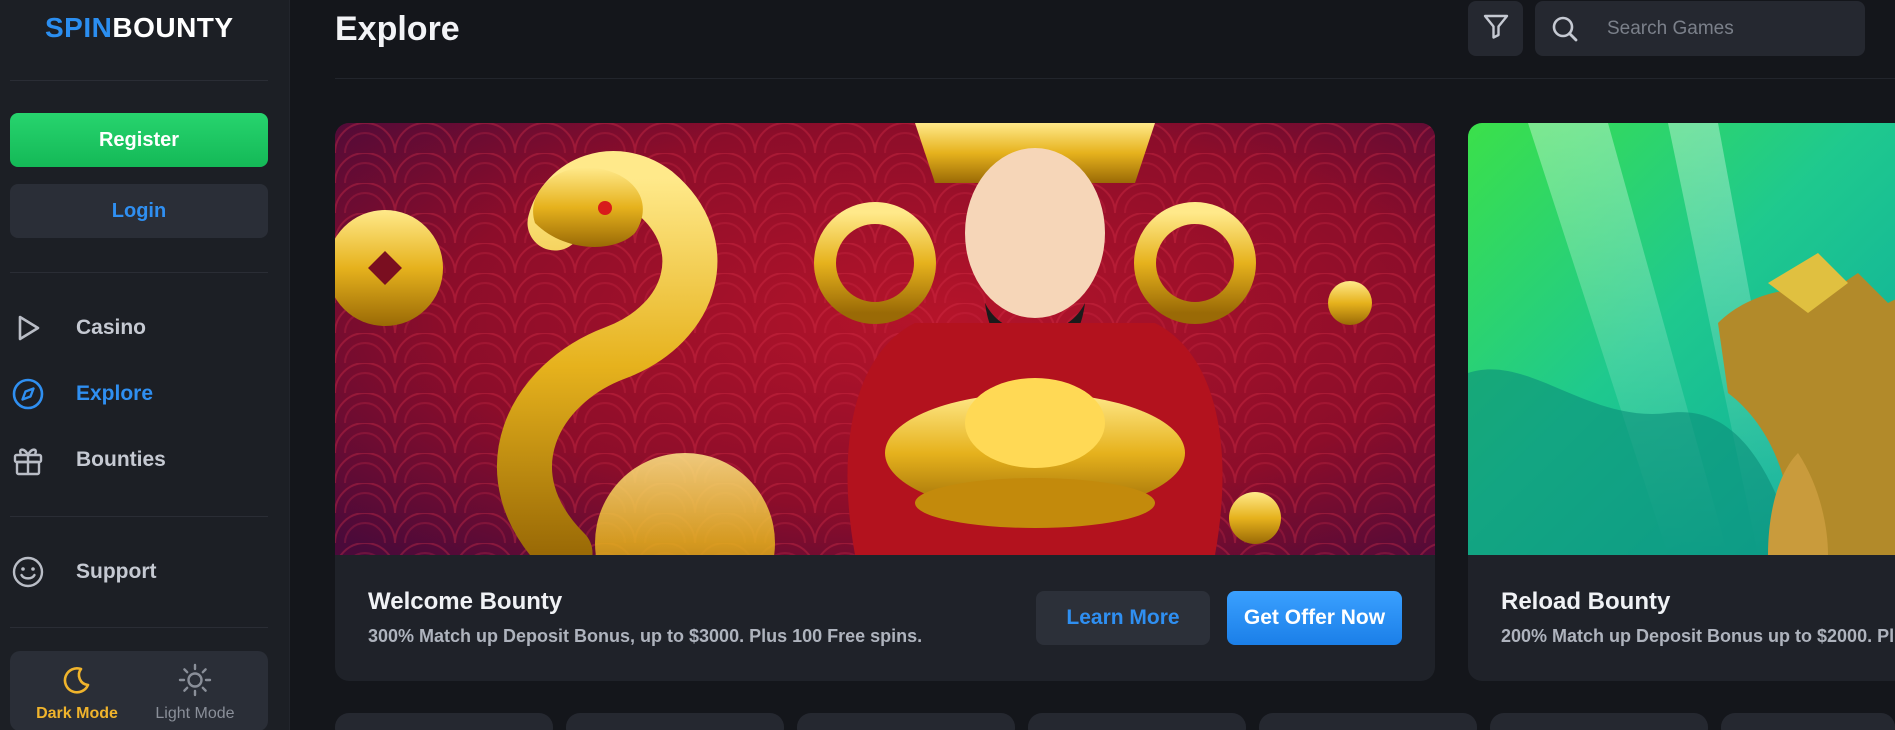 Image resolution: width=1895 pixels, height=730 pixels. Describe the element at coordinates (1565, 29) in the screenshot. I see `search-icon` at that location.